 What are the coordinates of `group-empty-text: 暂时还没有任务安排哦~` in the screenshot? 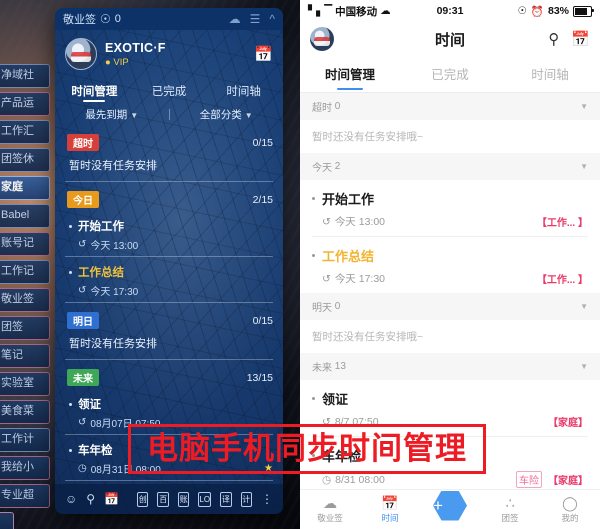 It's located at (368, 137).